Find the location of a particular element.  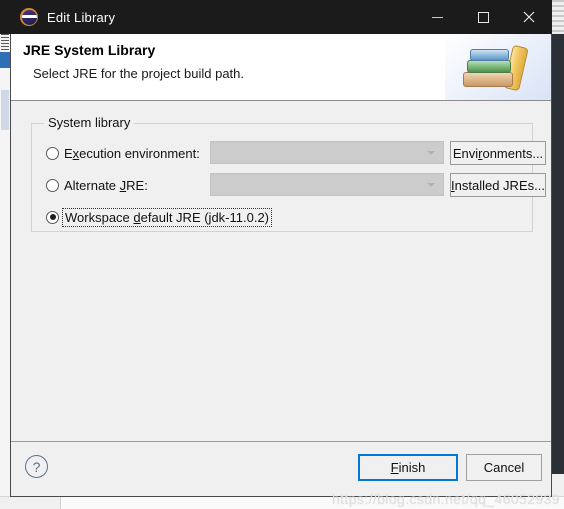

background-left-toolbar-icon is located at coordinates (5, 42).